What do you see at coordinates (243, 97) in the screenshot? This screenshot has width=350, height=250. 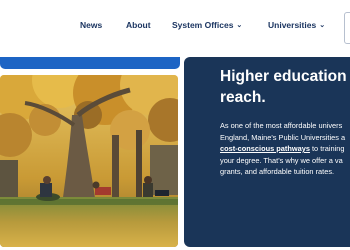 I see `hero-headline-line-2: reach.` at bounding box center [243, 97].